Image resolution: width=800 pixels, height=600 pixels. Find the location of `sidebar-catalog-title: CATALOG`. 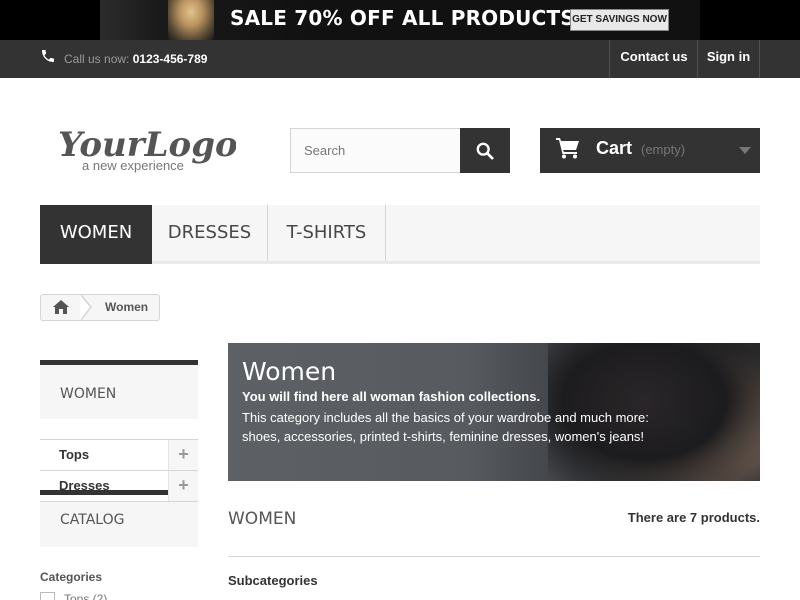

sidebar-catalog-title: CATALOG is located at coordinates (92, 520).